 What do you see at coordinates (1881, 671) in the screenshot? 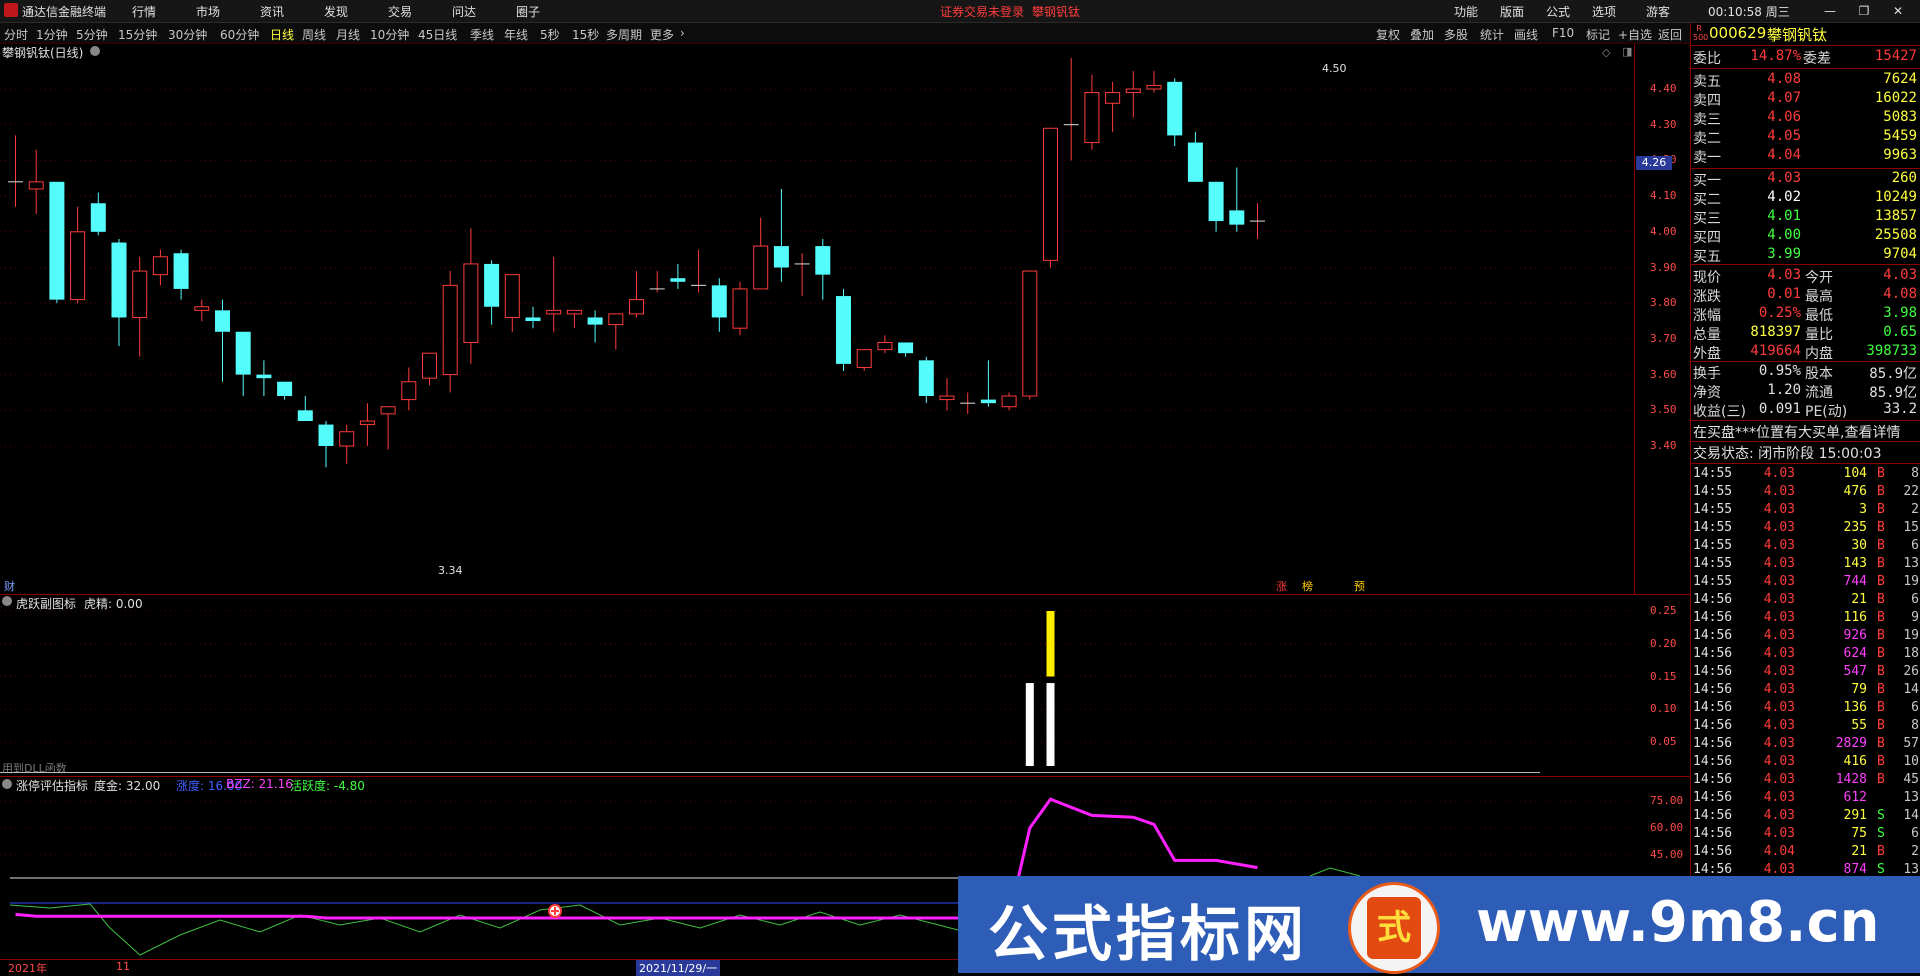
I see `tick-side: B` at bounding box center [1881, 671].